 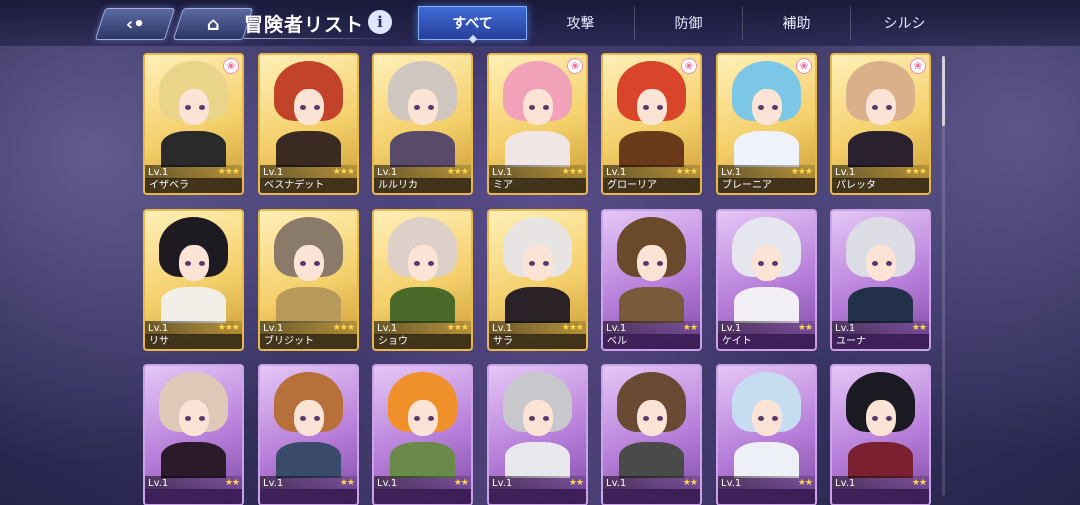 I want to click on tab-attack: 攻撃, so click(x=581, y=23).